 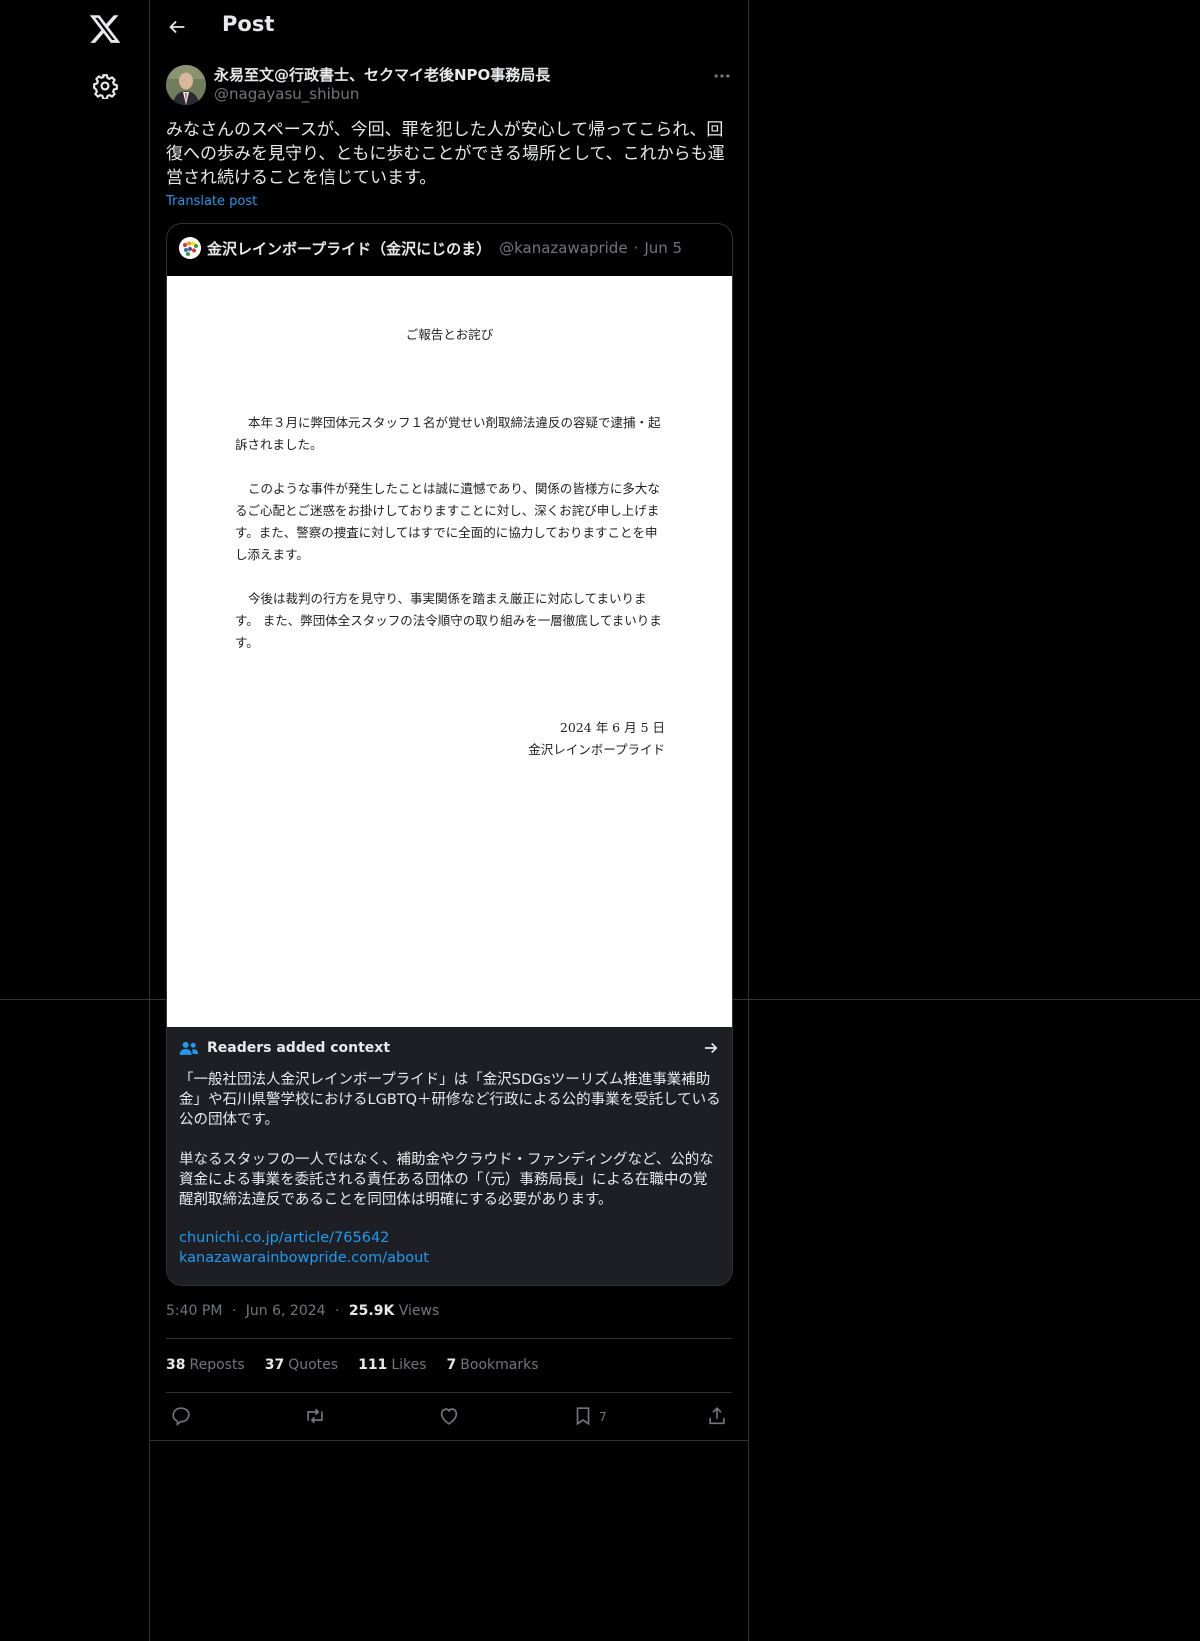 What do you see at coordinates (711, 1048) in the screenshot?
I see `arrow-right-icon` at bounding box center [711, 1048].